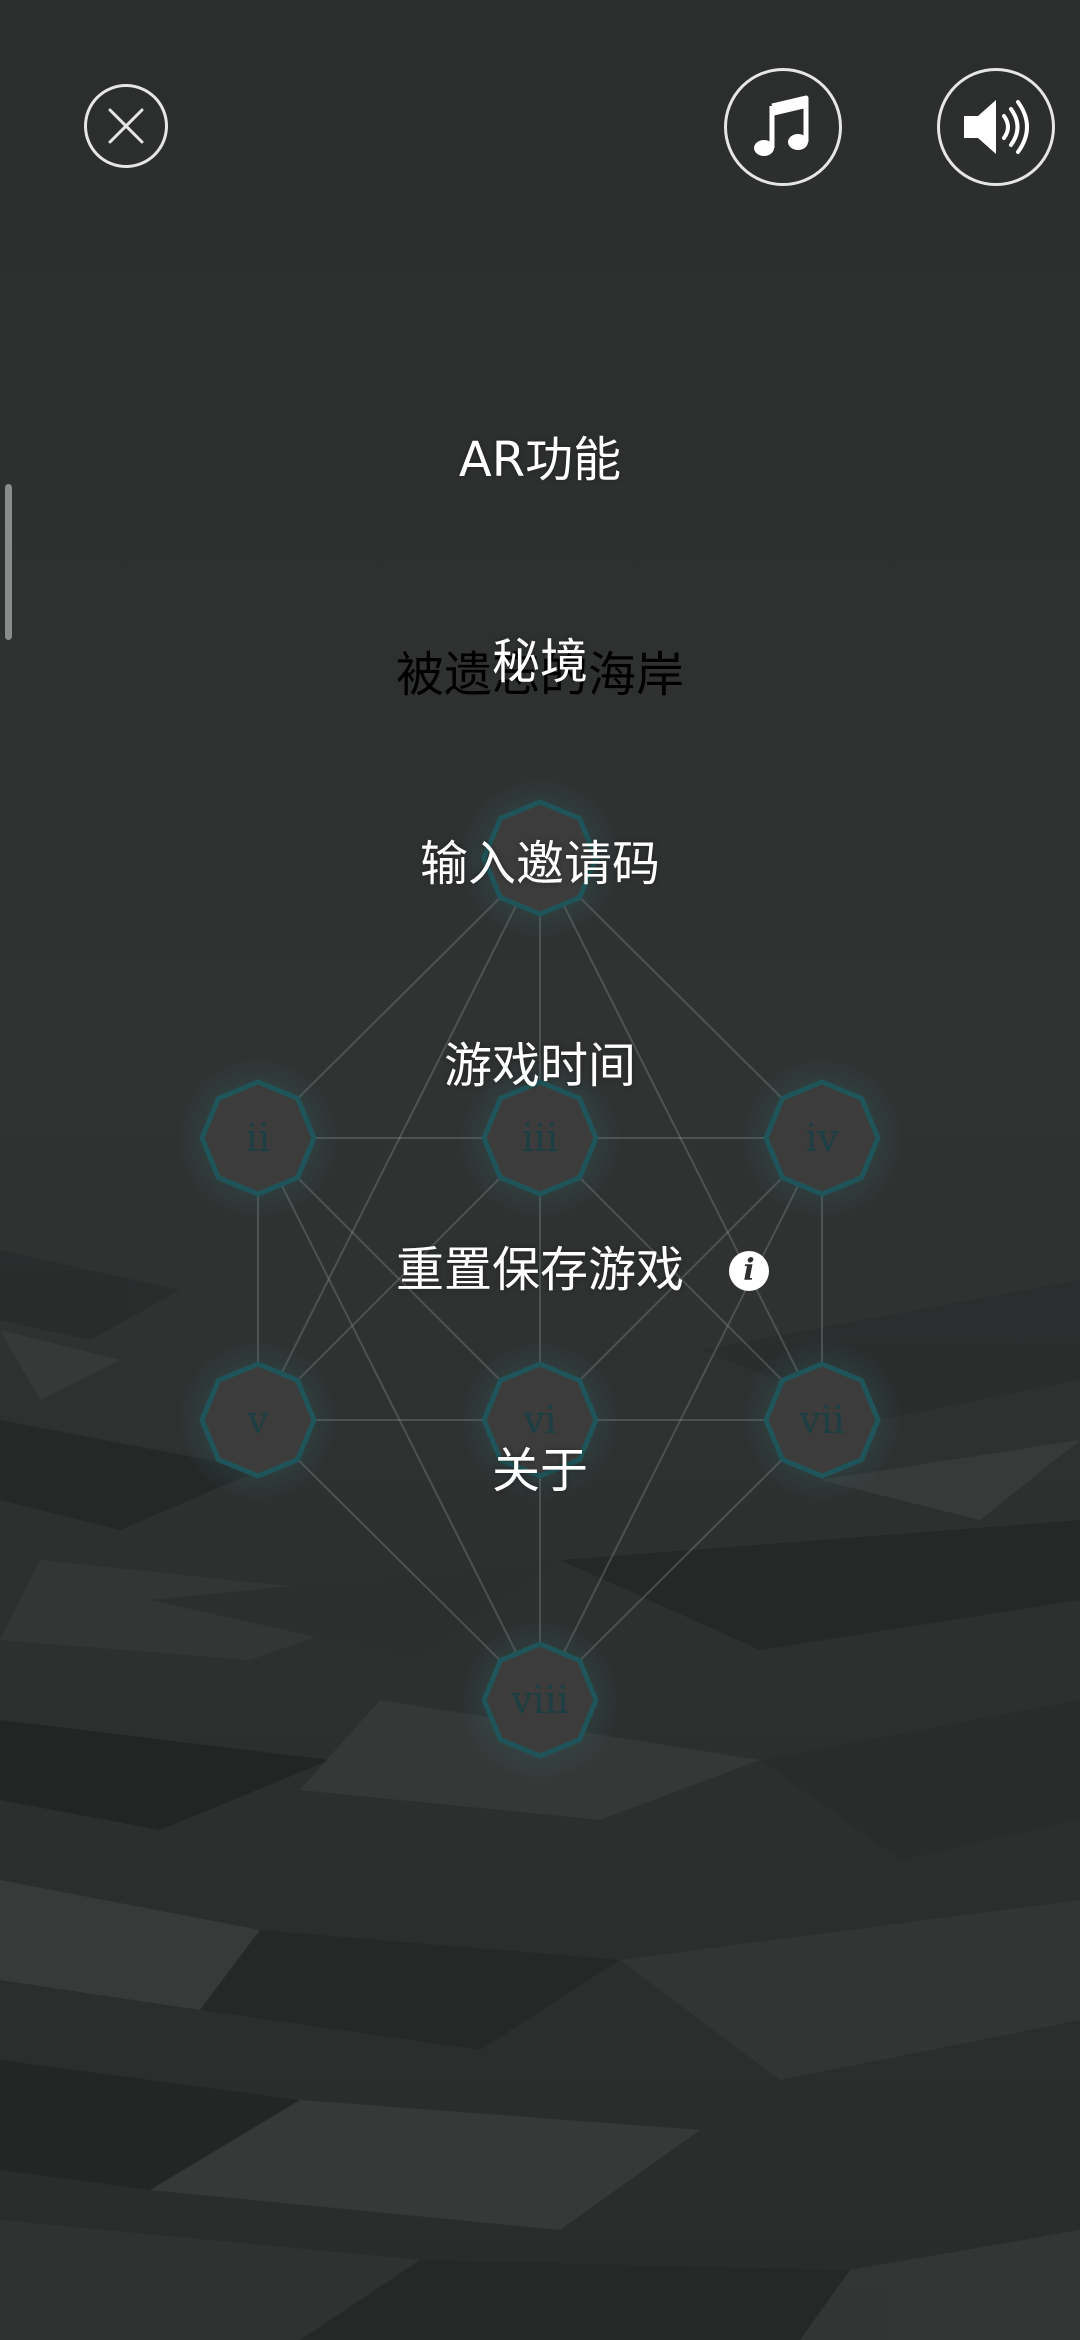  I want to click on menu-item-ar: AR功能, so click(540, 460).